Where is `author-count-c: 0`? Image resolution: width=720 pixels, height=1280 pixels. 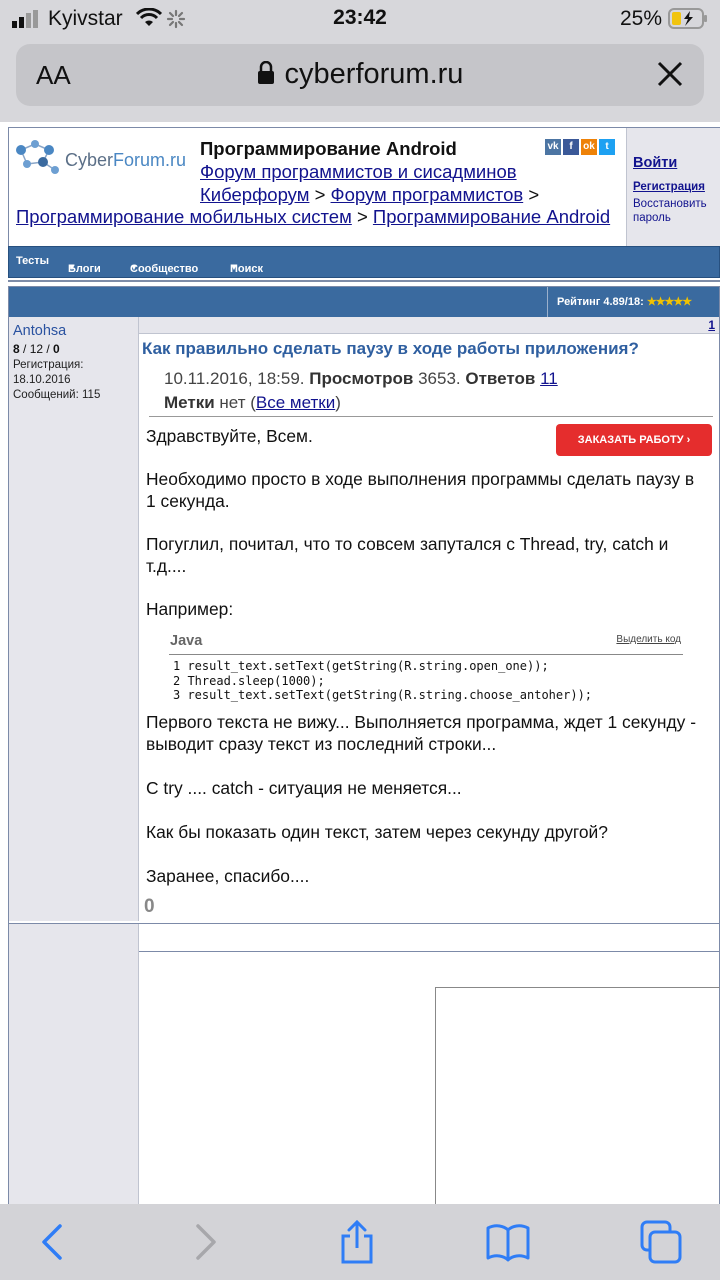 author-count-c: 0 is located at coordinates (56, 349).